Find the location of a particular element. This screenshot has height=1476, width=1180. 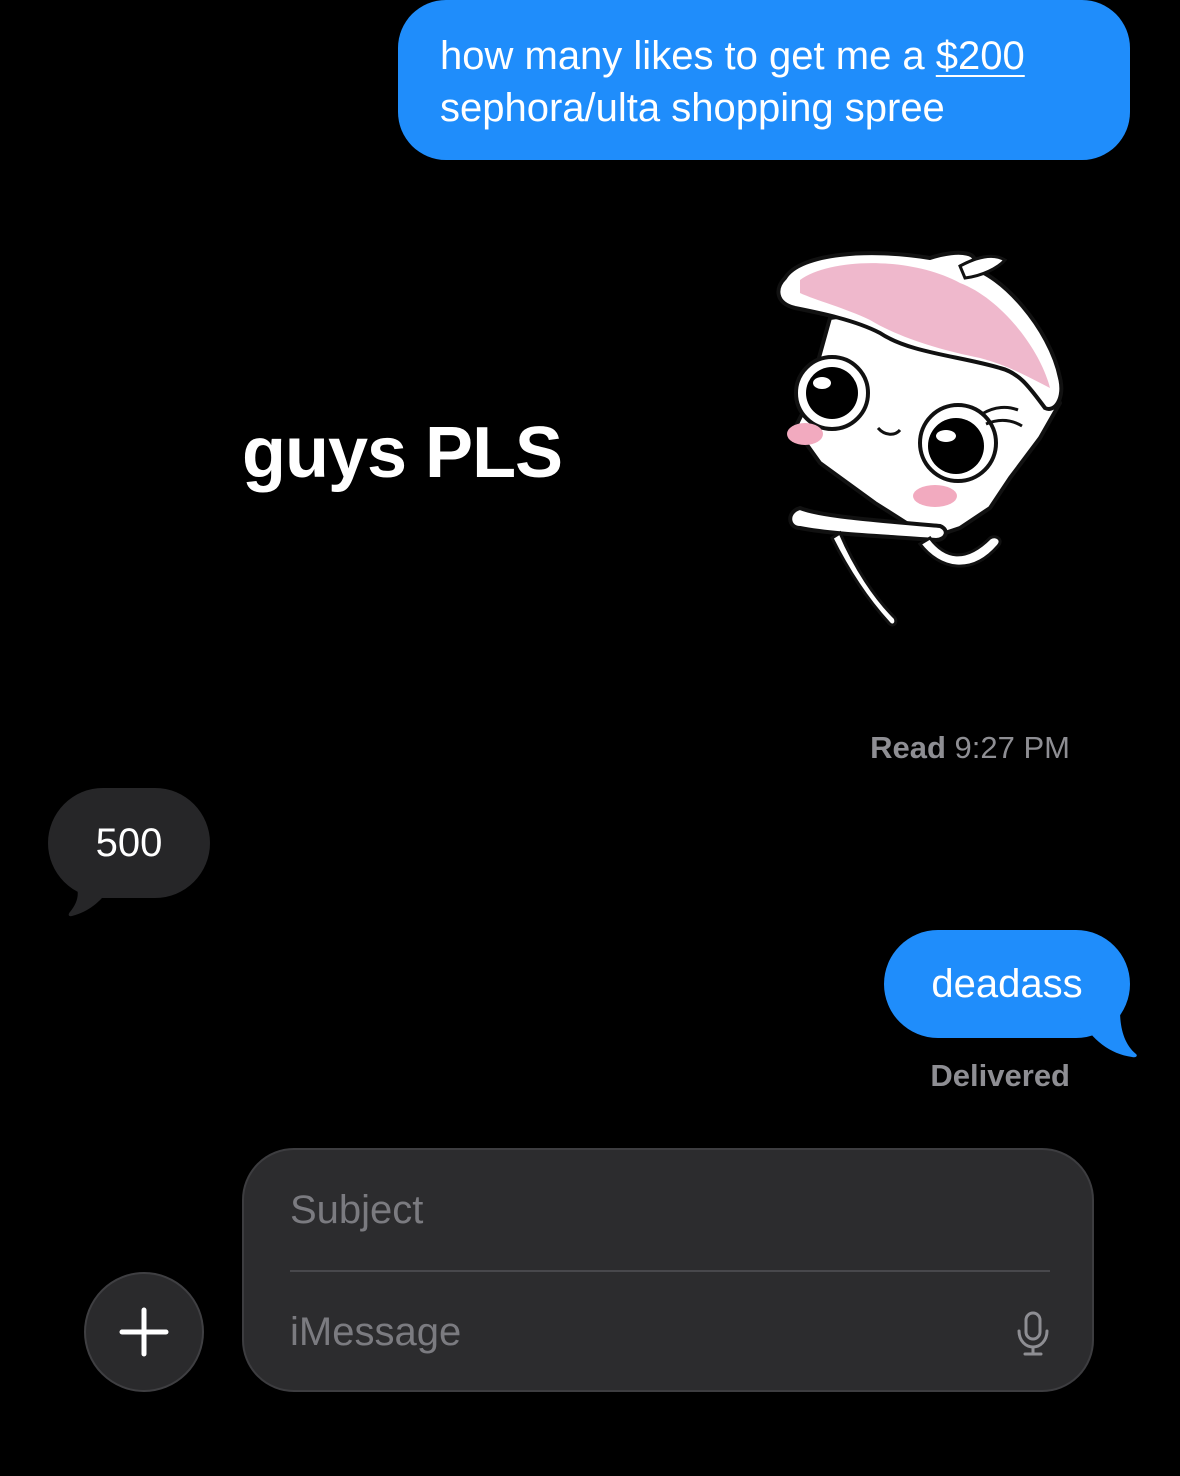

read-receipt: Read 9:27 PM is located at coordinates (970, 748).